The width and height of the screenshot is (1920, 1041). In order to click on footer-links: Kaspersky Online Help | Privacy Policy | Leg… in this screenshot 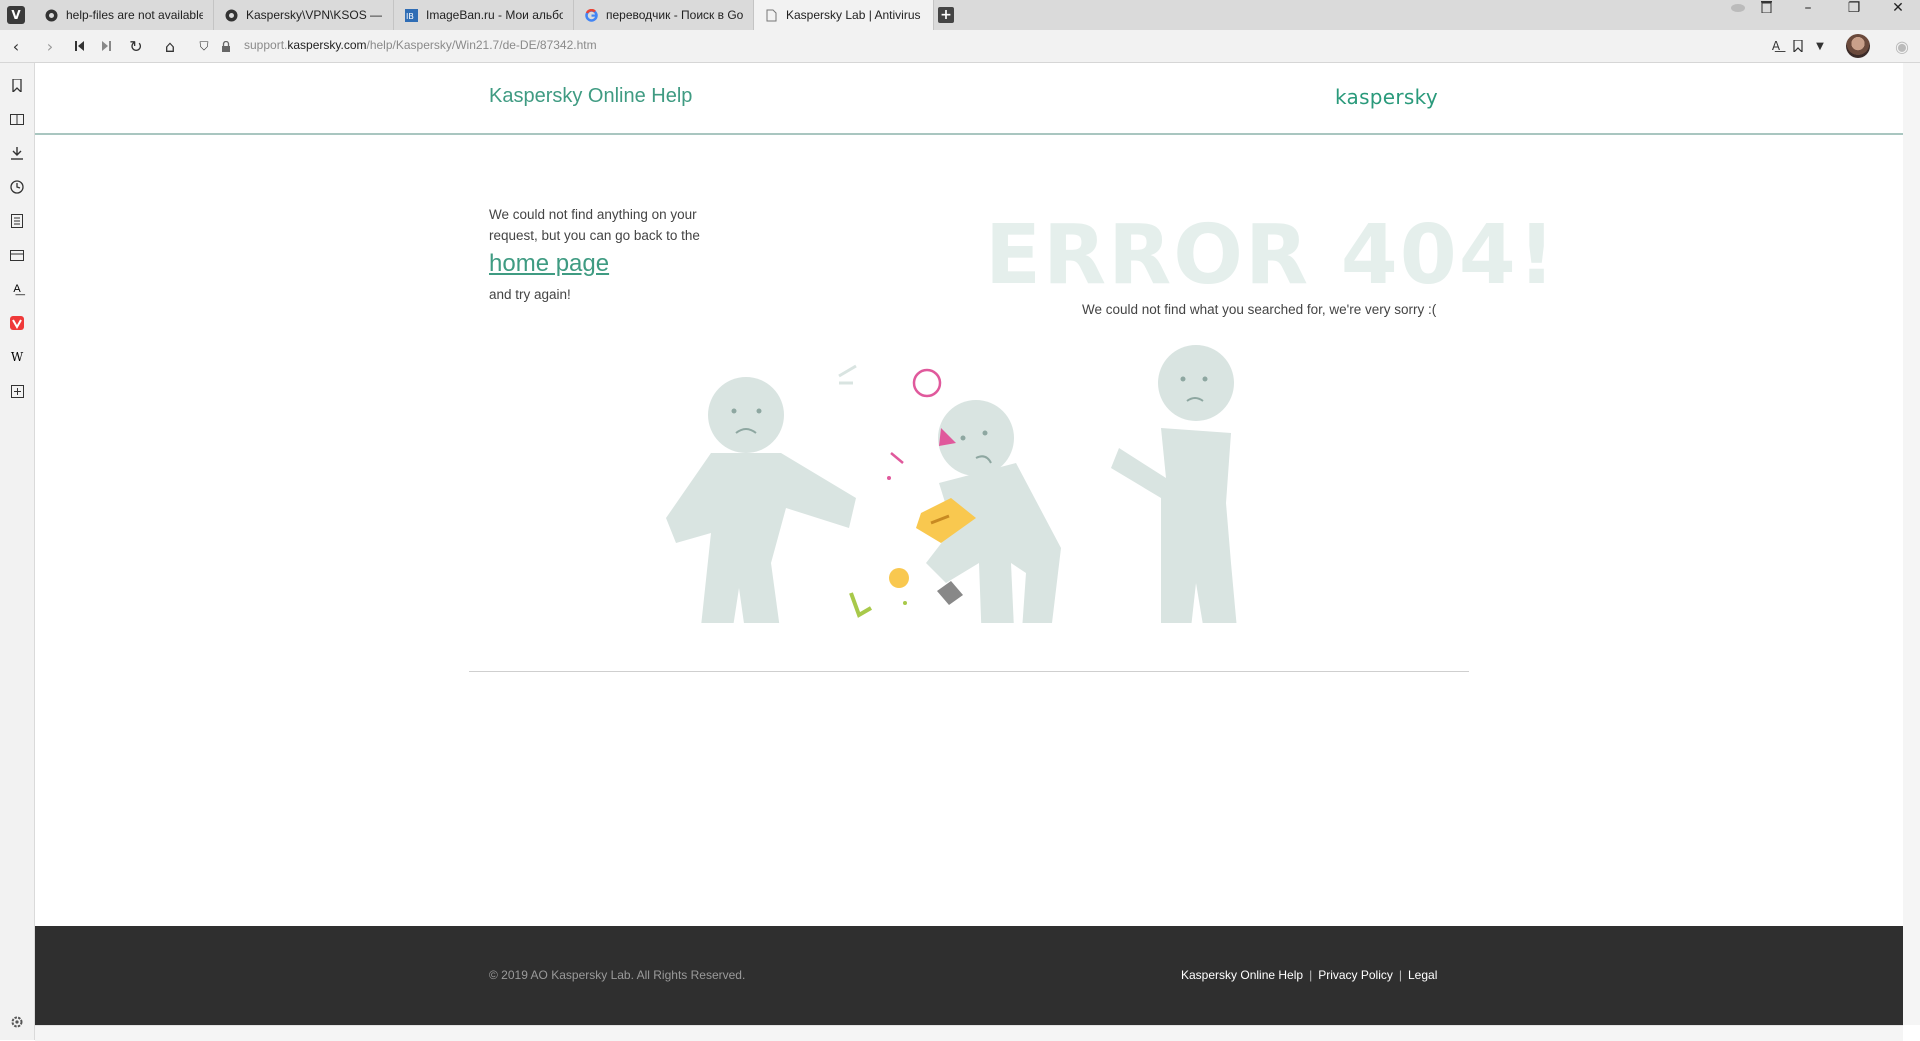, I will do `click(1309, 975)`.